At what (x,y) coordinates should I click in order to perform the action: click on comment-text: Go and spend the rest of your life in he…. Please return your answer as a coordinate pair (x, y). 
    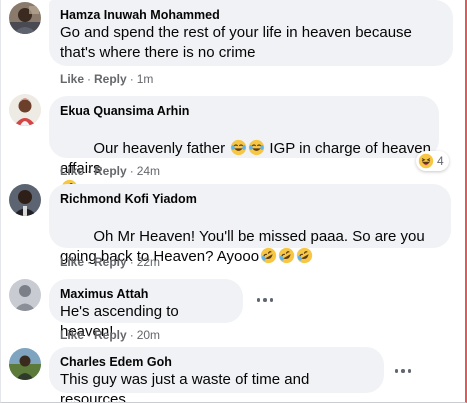
    Looking at the image, I should click on (238, 42).